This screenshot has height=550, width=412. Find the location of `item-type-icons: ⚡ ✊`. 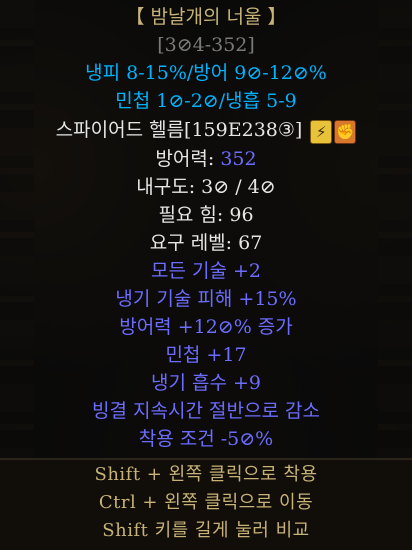

item-type-icons: ⚡ ✊ is located at coordinates (332, 131).